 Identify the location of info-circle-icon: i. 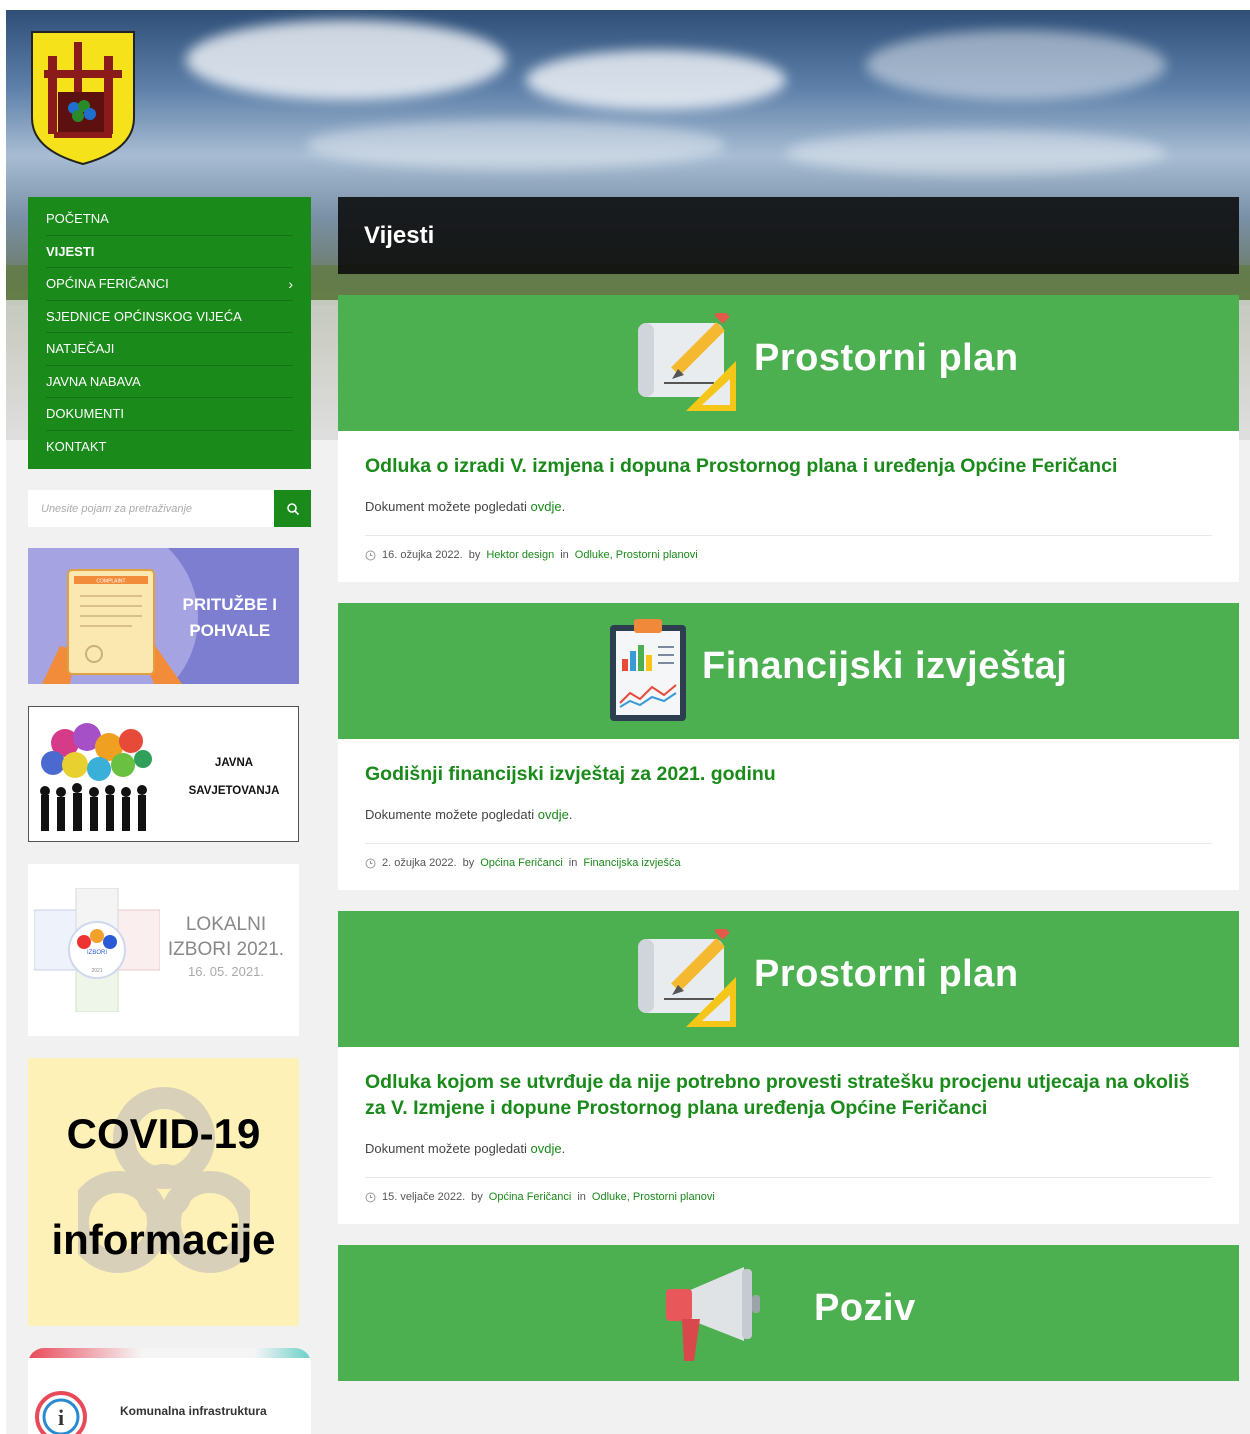
(61, 1412).